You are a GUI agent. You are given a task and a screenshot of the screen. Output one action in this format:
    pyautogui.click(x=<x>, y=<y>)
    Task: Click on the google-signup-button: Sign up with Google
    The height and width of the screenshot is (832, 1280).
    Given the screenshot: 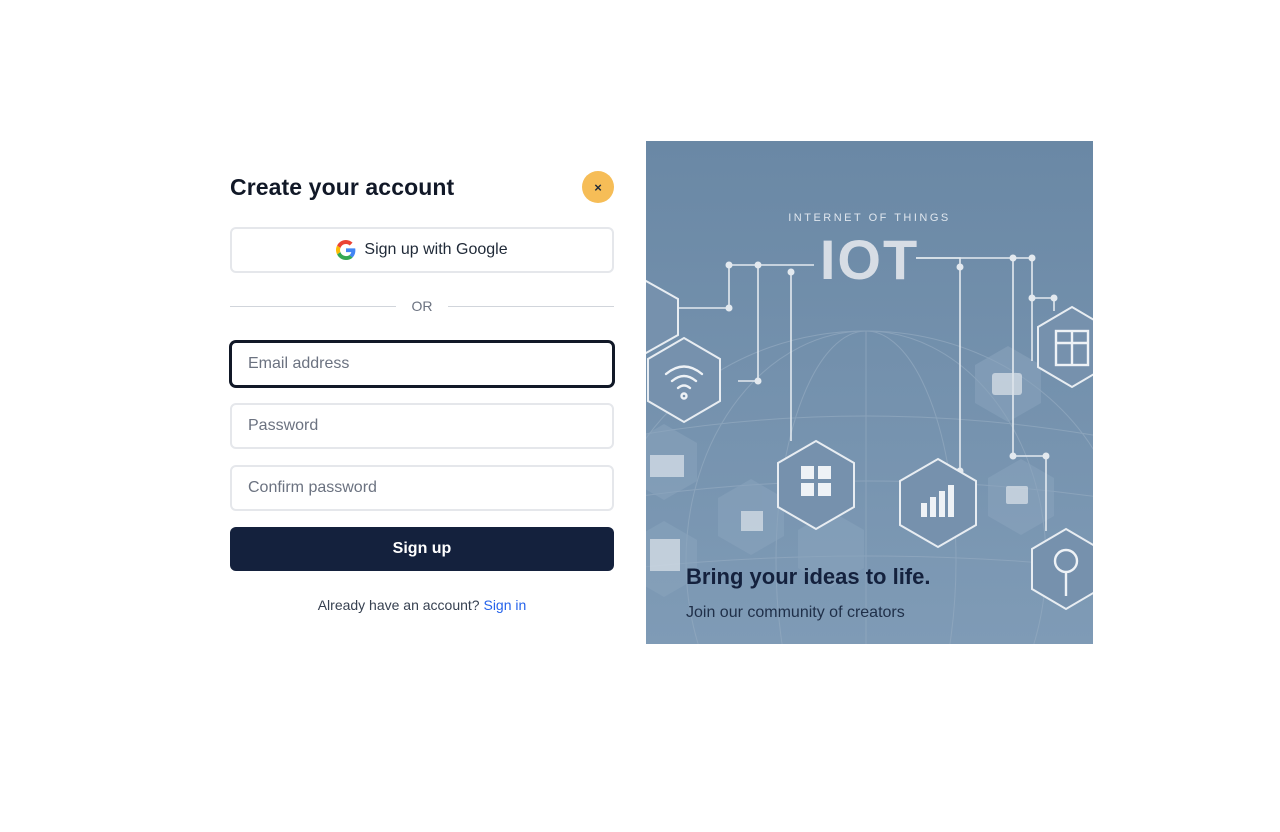 What is the action you would take?
    pyautogui.click(x=422, y=250)
    